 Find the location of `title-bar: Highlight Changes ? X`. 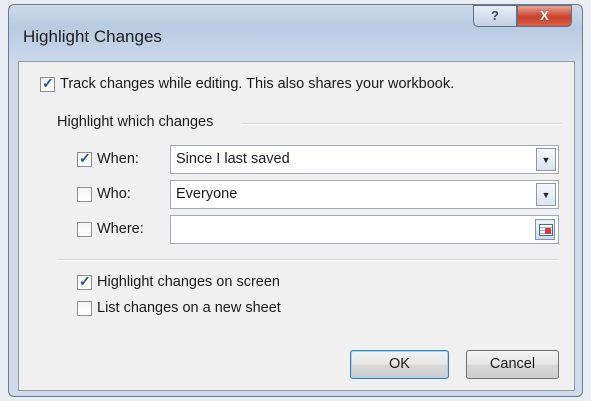

title-bar: Highlight Changes ? X is located at coordinates (295, 33).